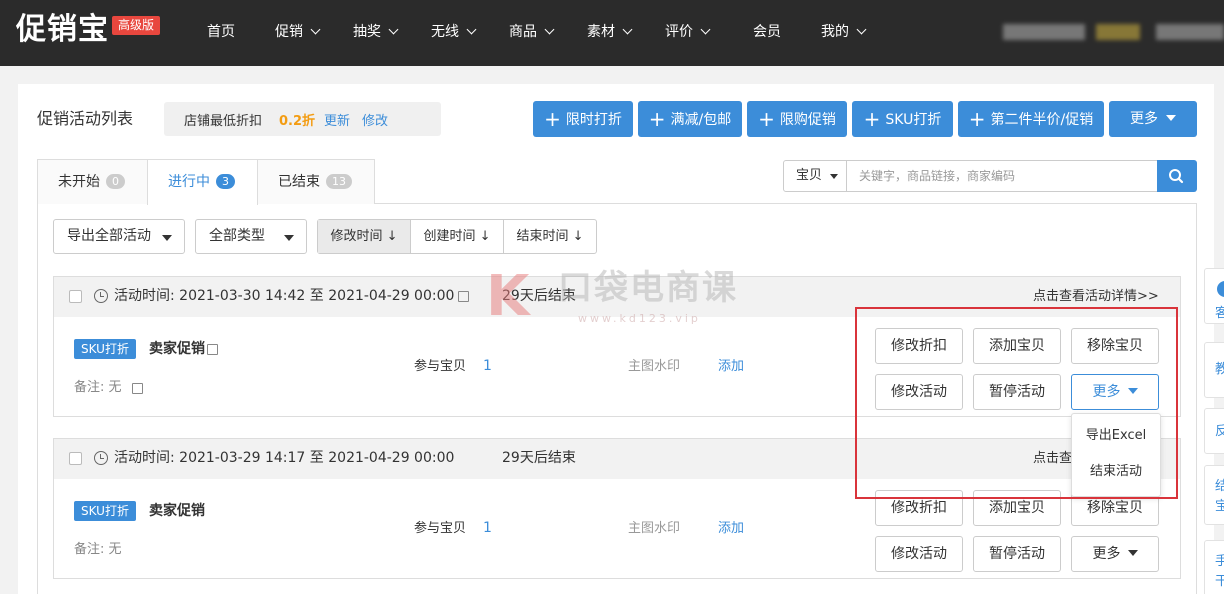 The width and height of the screenshot is (1224, 594). Describe the element at coordinates (550, 236) in the screenshot. I see `sort-end-time: 结束时间 ↓` at that location.